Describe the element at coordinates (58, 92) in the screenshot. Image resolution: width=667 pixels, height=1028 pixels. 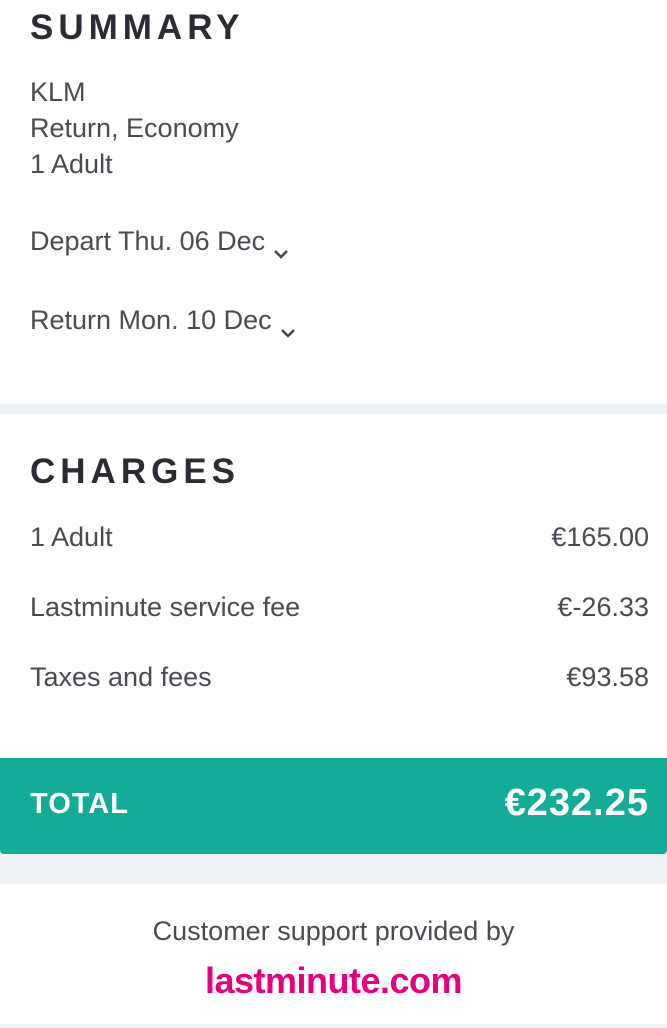
I see `airline: KLM` at that location.